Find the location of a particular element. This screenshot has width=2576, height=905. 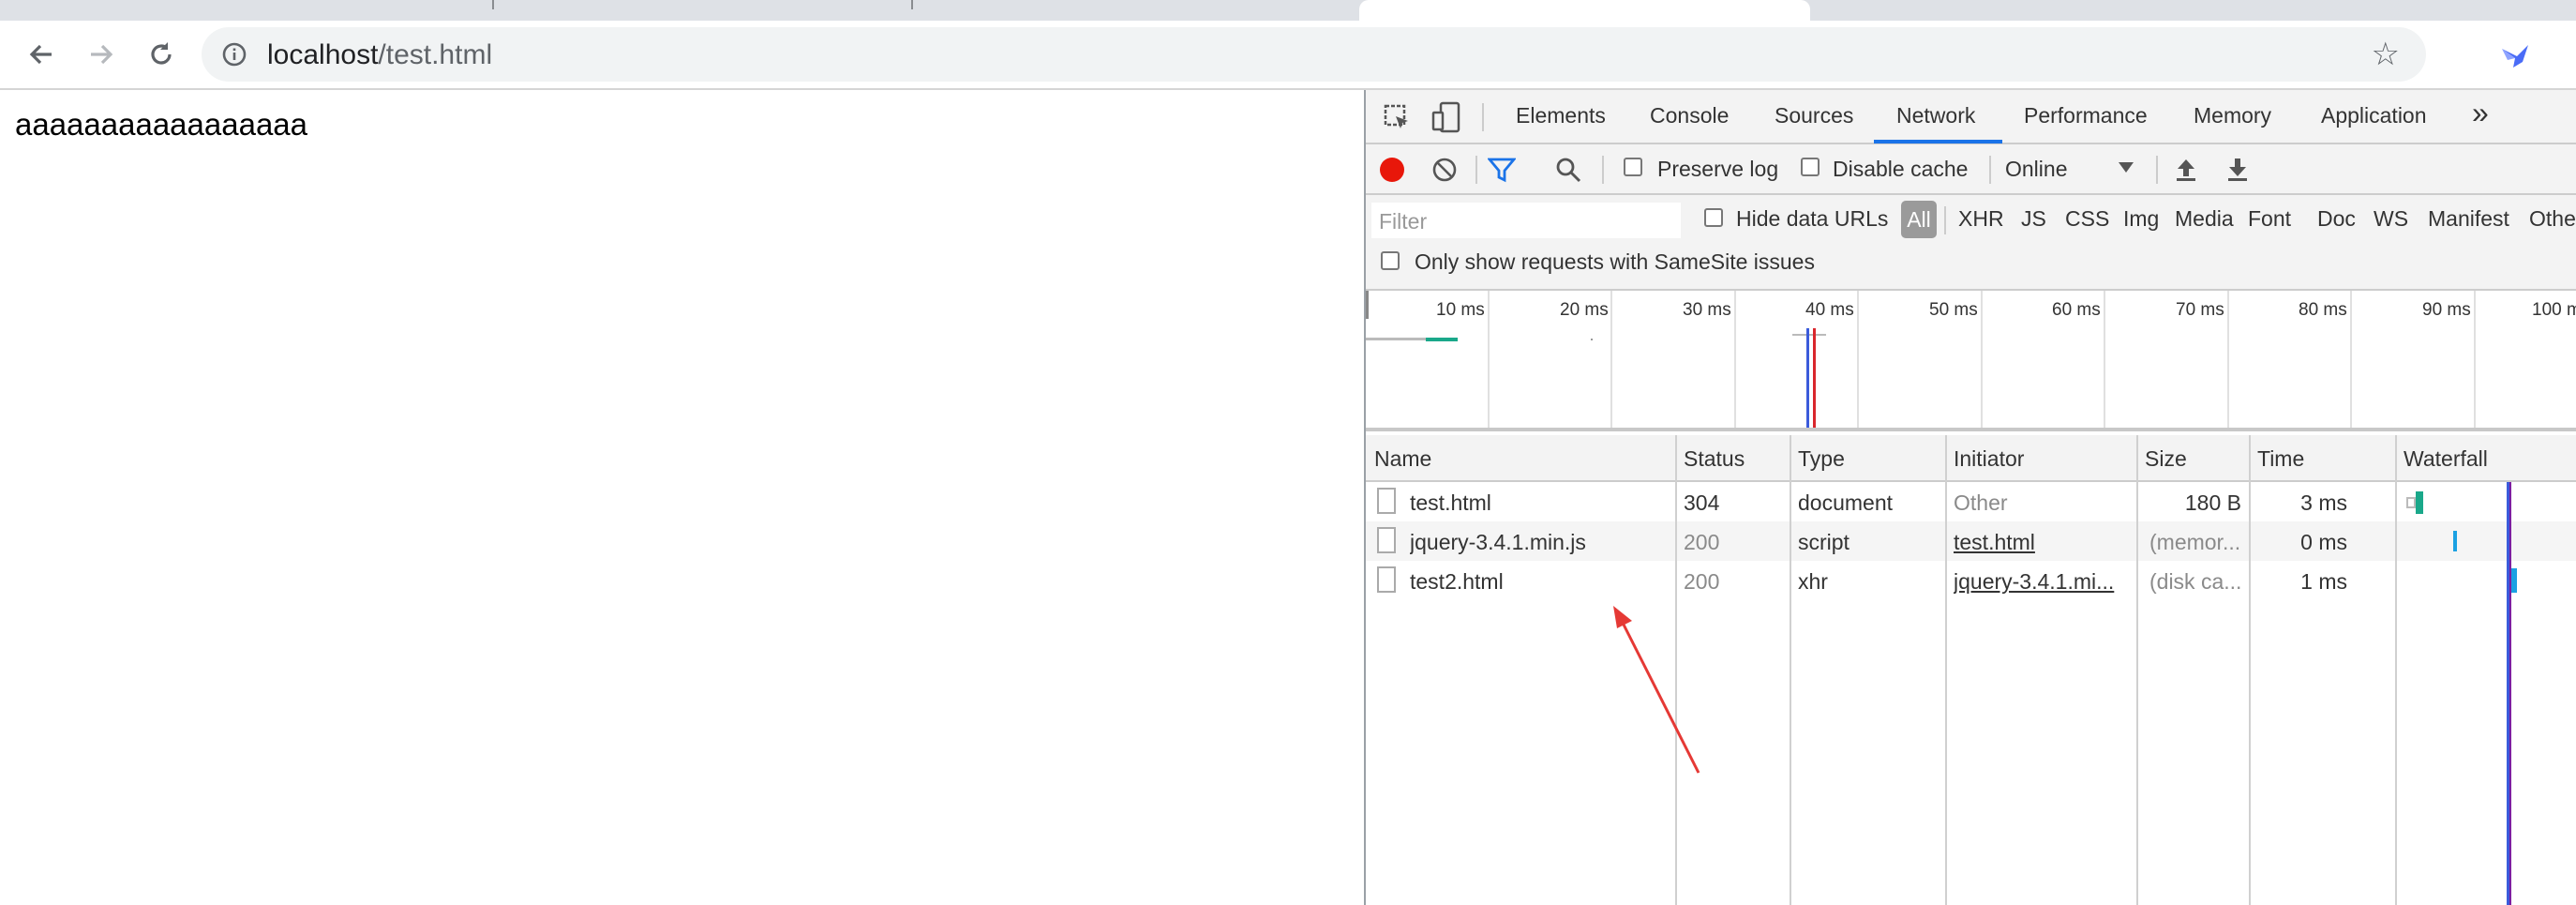

browser-tab-active is located at coordinates (1585, 11).